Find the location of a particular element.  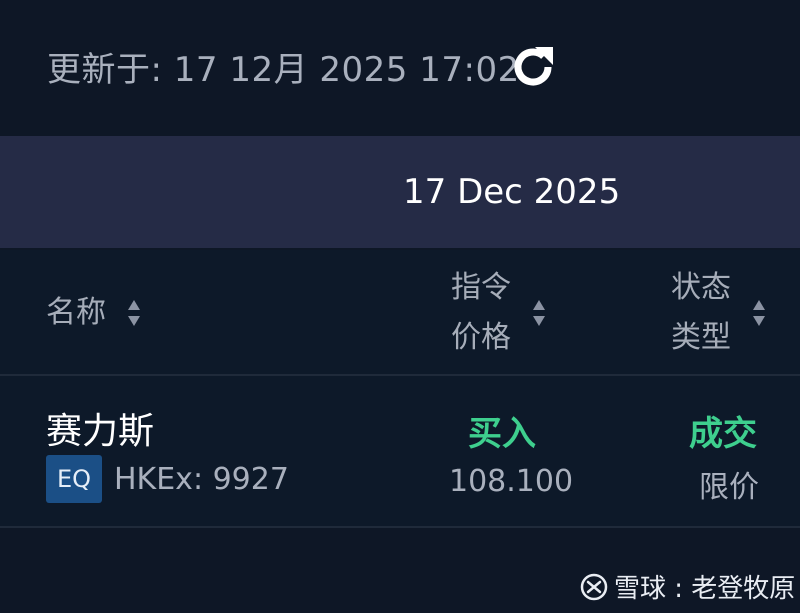

column-header-status-line2: 类型 is located at coordinates (701, 337).